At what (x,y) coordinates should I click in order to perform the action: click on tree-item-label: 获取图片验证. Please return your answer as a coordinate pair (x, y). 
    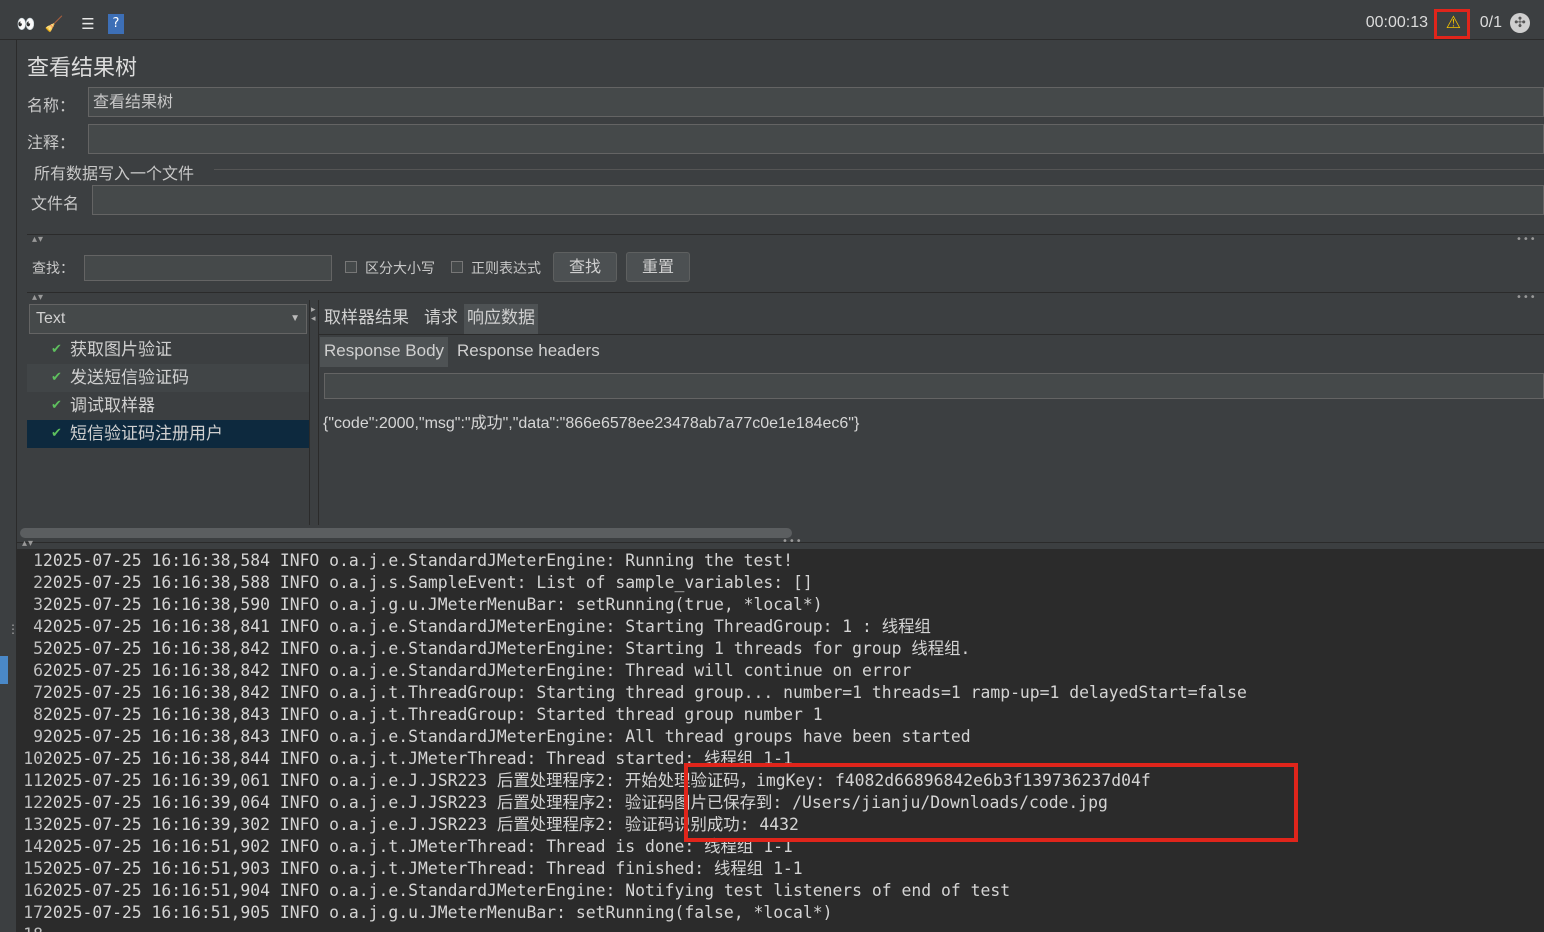
    Looking at the image, I should click on (121, 350).